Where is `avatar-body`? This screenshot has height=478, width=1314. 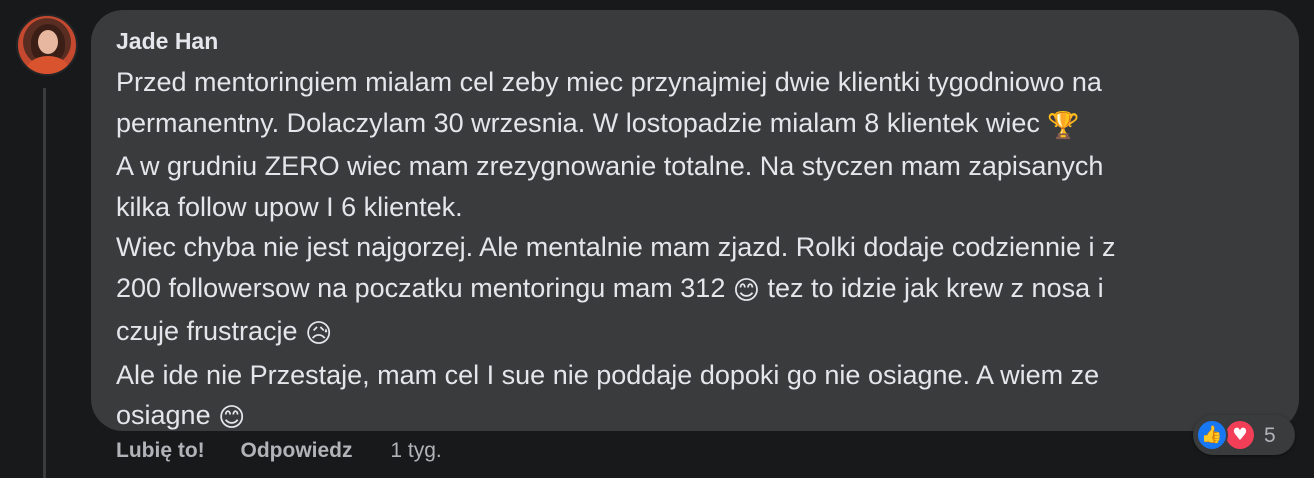 avatar-body is located at coordinates (48, 65).